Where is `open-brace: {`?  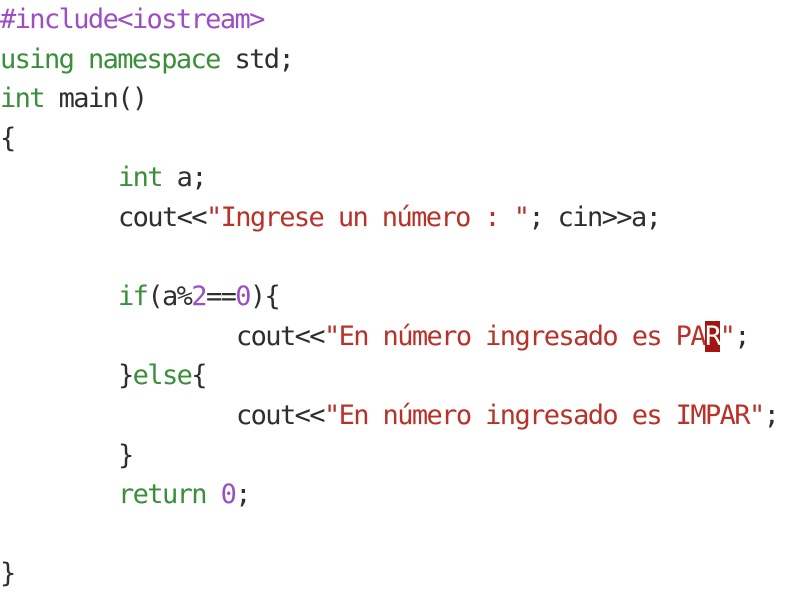
open-brace: { is located at coordinates (8, 138).